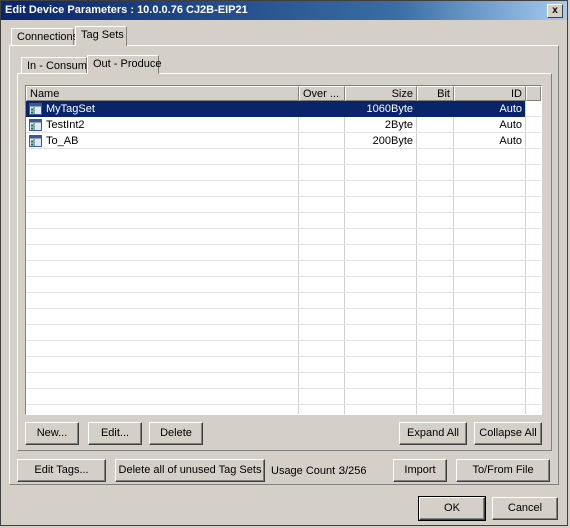 The image size is (570, 528). What do you see at coordinates (101, 36) in the screenshot?
I see `tab-tag-sets: Tag Sets` at bounding box center [101, 36].